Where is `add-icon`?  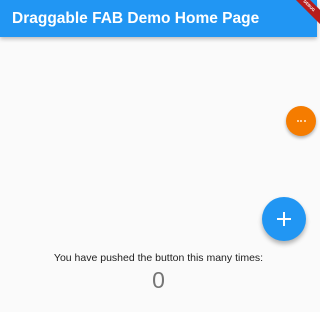
add-icon is located at coordinates (284, 219).